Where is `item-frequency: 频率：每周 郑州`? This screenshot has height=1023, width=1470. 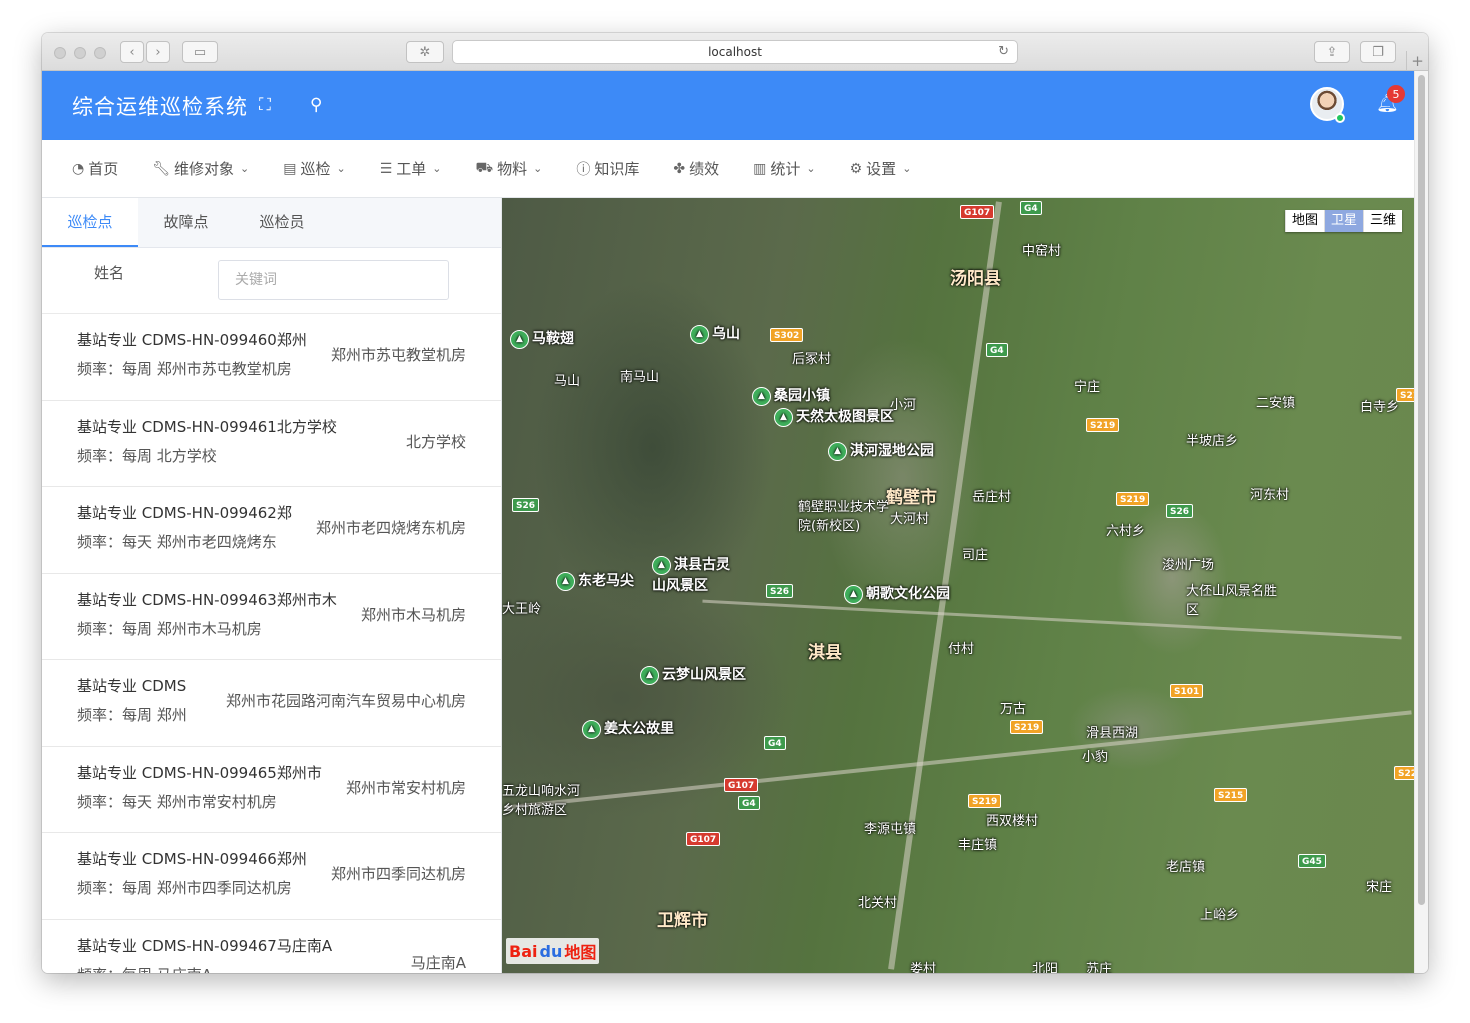
item-frequency: 频率：每周 郑州 is located at coordinates (132, 715).